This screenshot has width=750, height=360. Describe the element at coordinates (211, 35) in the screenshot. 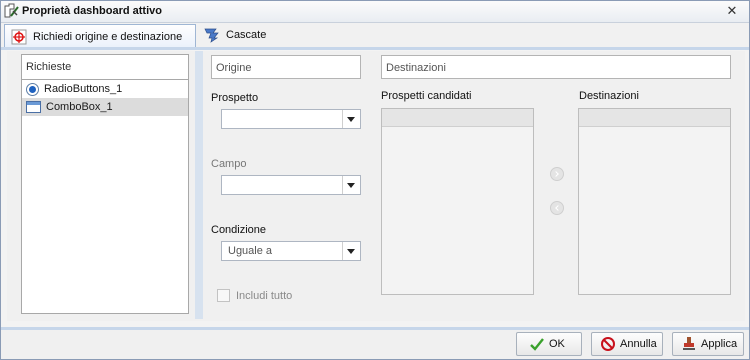

I see `cascade-icon` at that location.